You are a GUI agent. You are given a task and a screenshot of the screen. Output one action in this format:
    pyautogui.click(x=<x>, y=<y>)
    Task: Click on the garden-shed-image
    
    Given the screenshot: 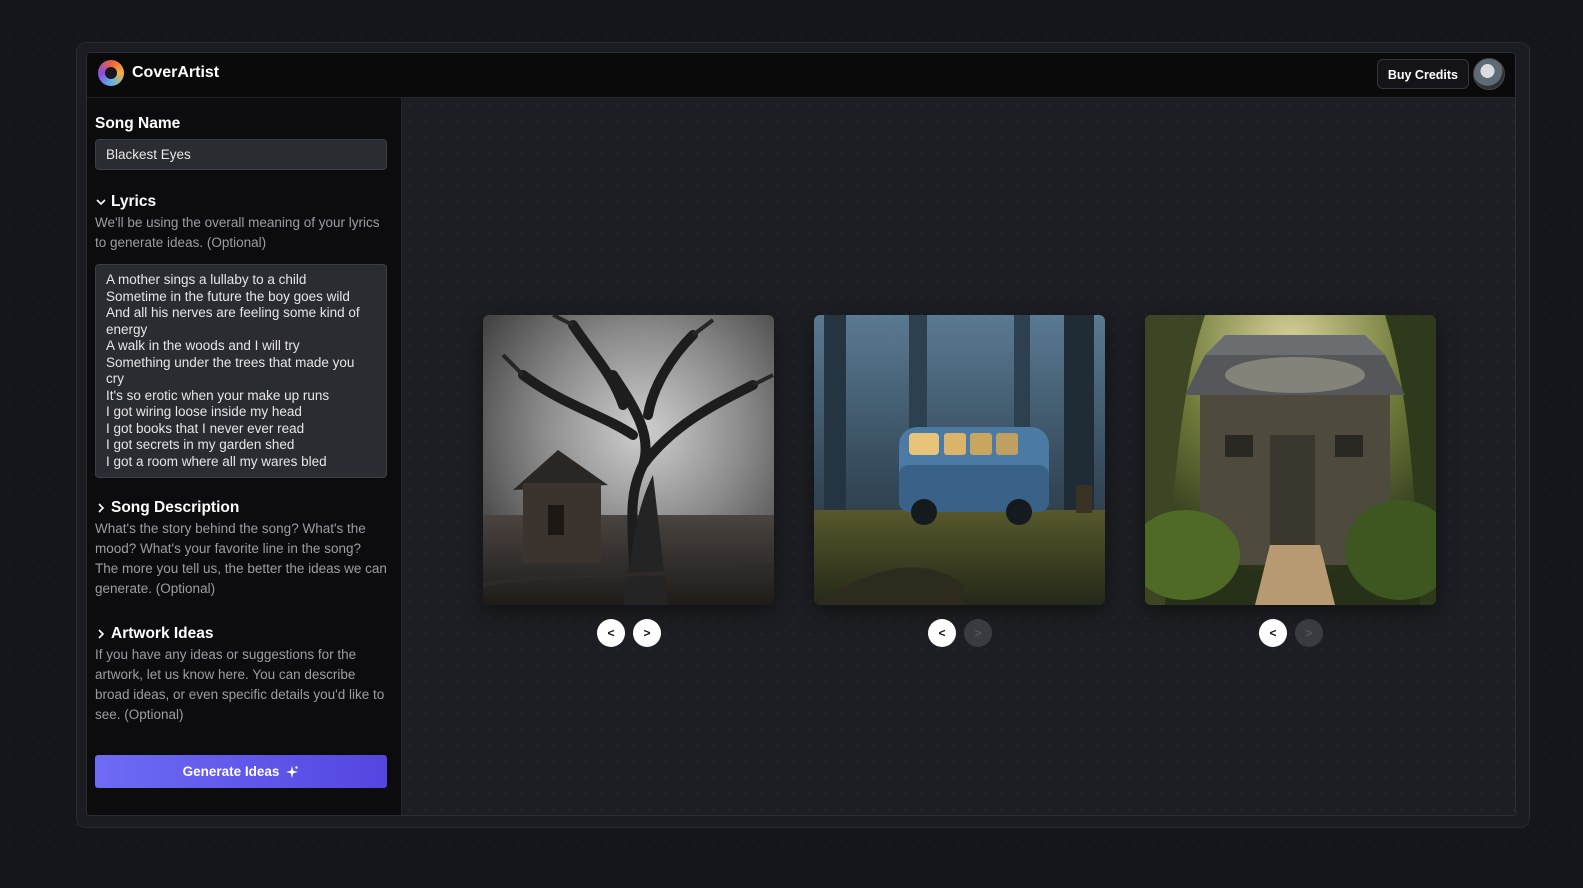 What is the action you would take?
    pyautogui.click(x=1290, y=460)
    